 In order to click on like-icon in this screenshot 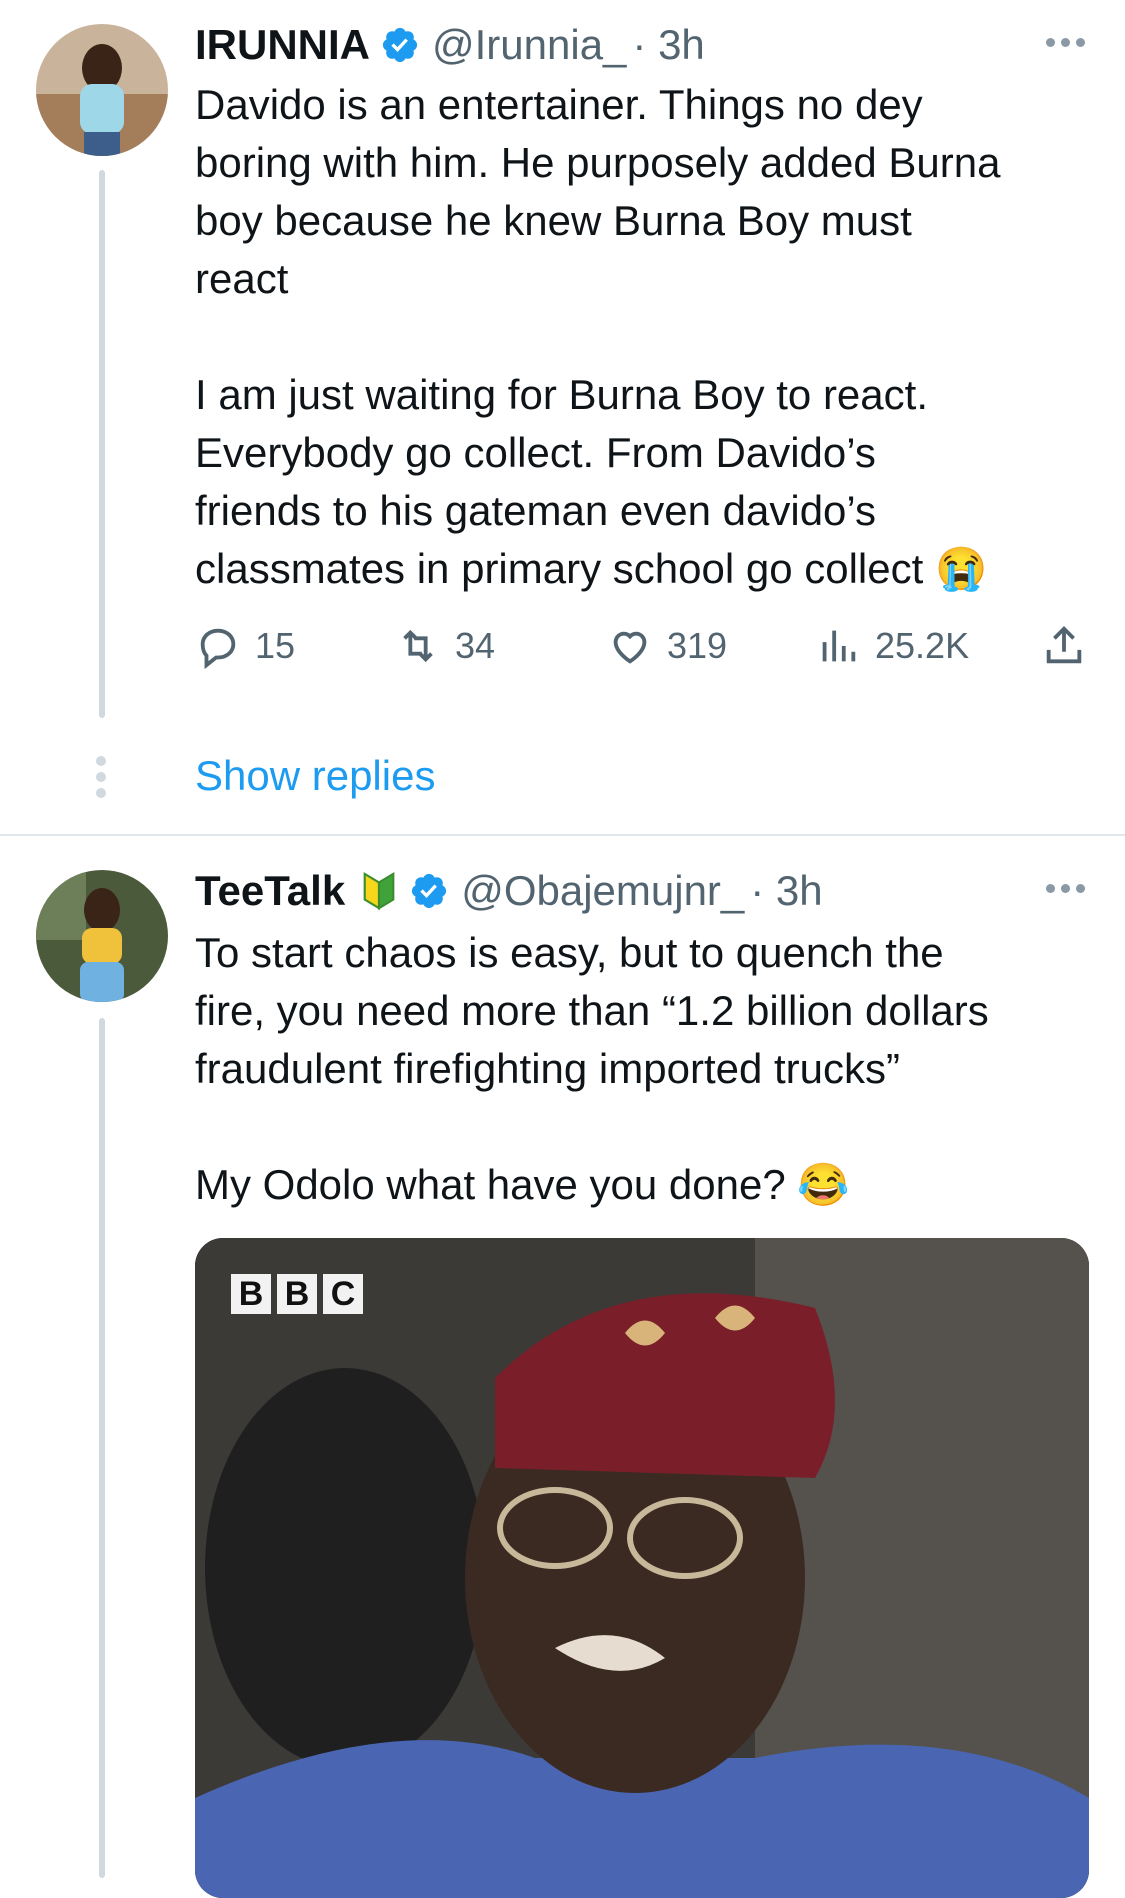, I will do `click(630, 647)`.